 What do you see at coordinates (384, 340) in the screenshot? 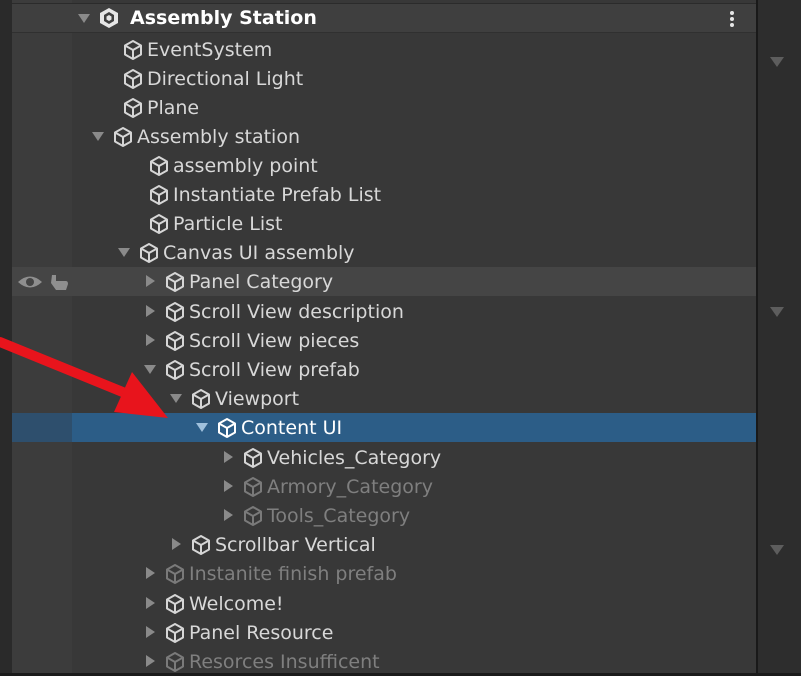
I see `hierarchy-item: Scroll View pieces` at bounding box center [384, 340].